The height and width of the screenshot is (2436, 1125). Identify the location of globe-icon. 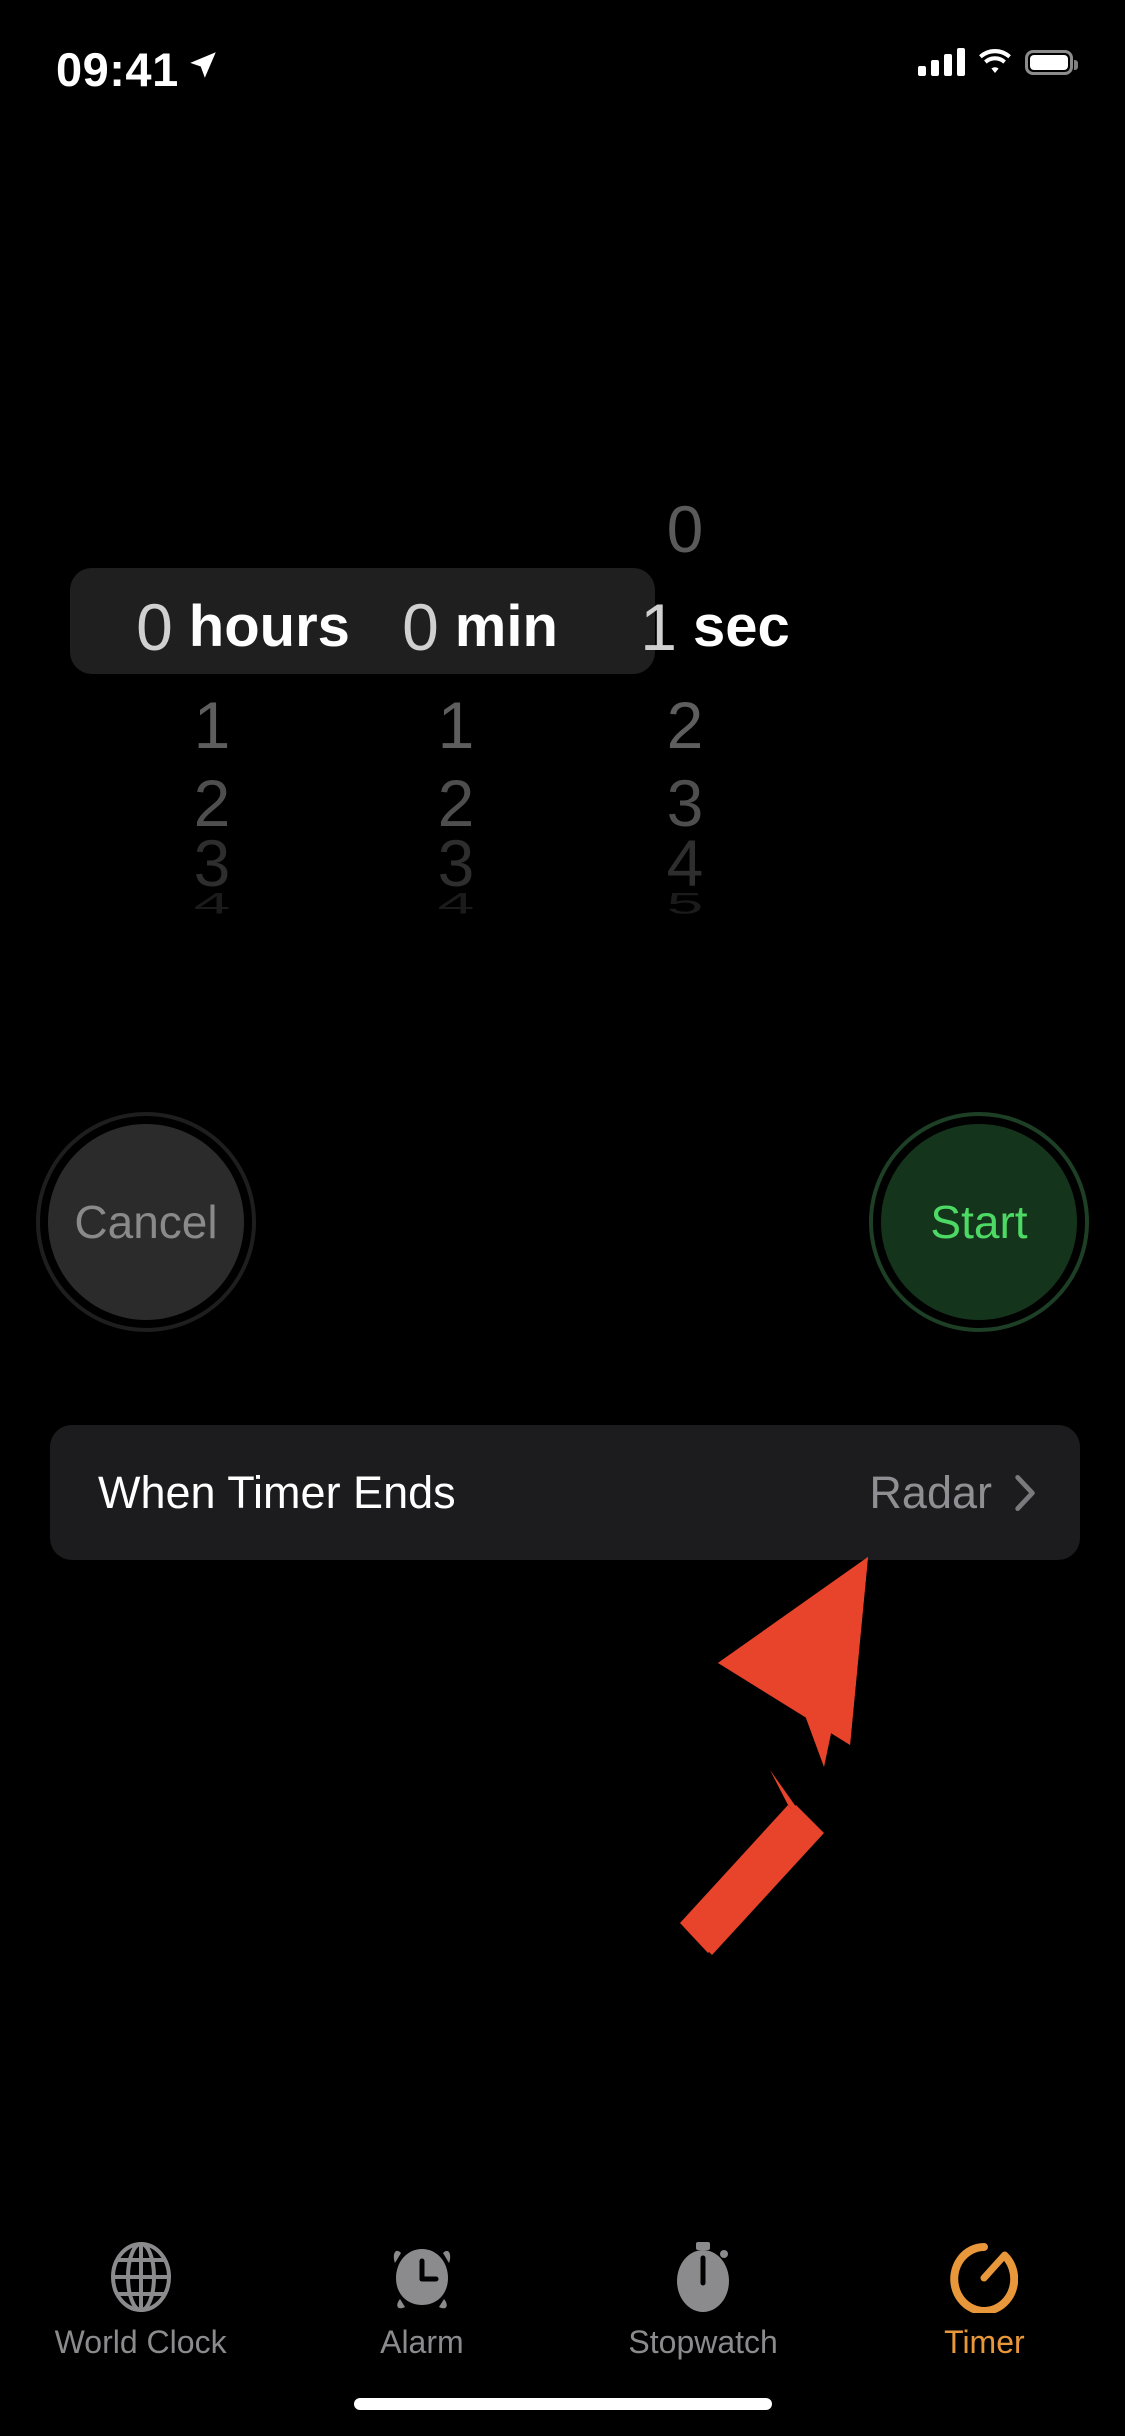
(141, 2277).